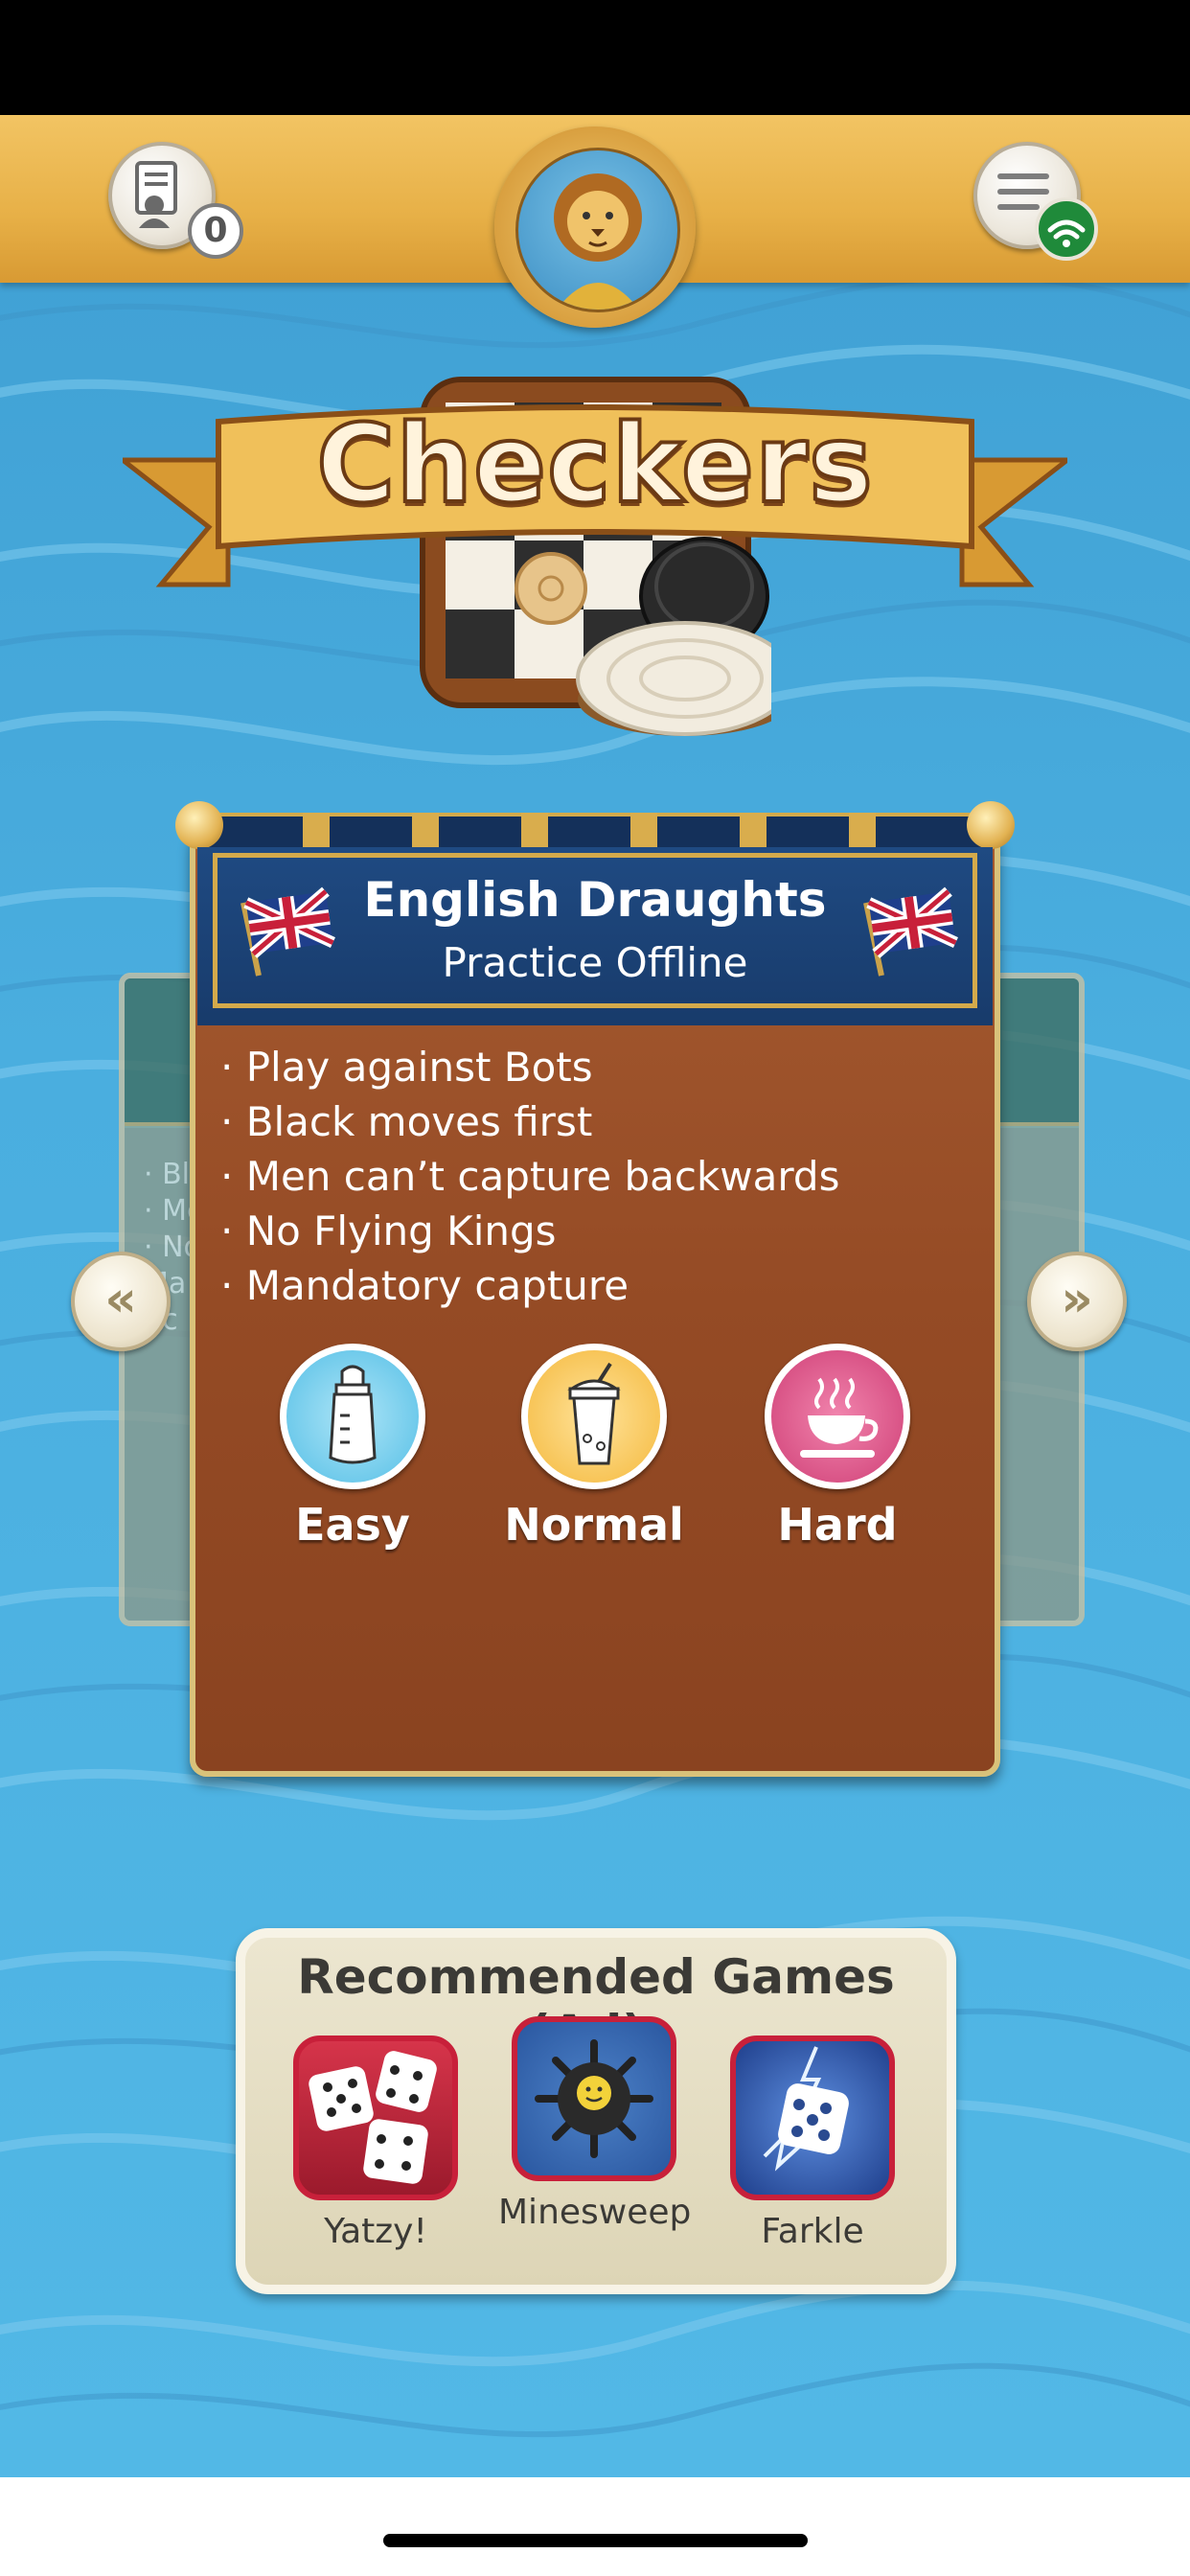  What do you see at coordinates (594, 1525) in the screenshot?
I see `normal-level-label: Normal` at bounding box center [594, 1525].